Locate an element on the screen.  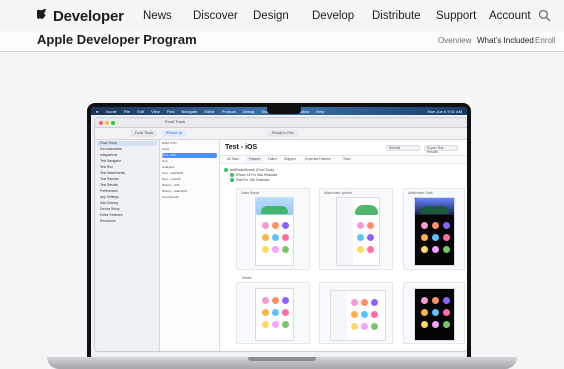
tree-row-label: iPhone 14 Pro Max Simulator is located at coordinates (257, 175).